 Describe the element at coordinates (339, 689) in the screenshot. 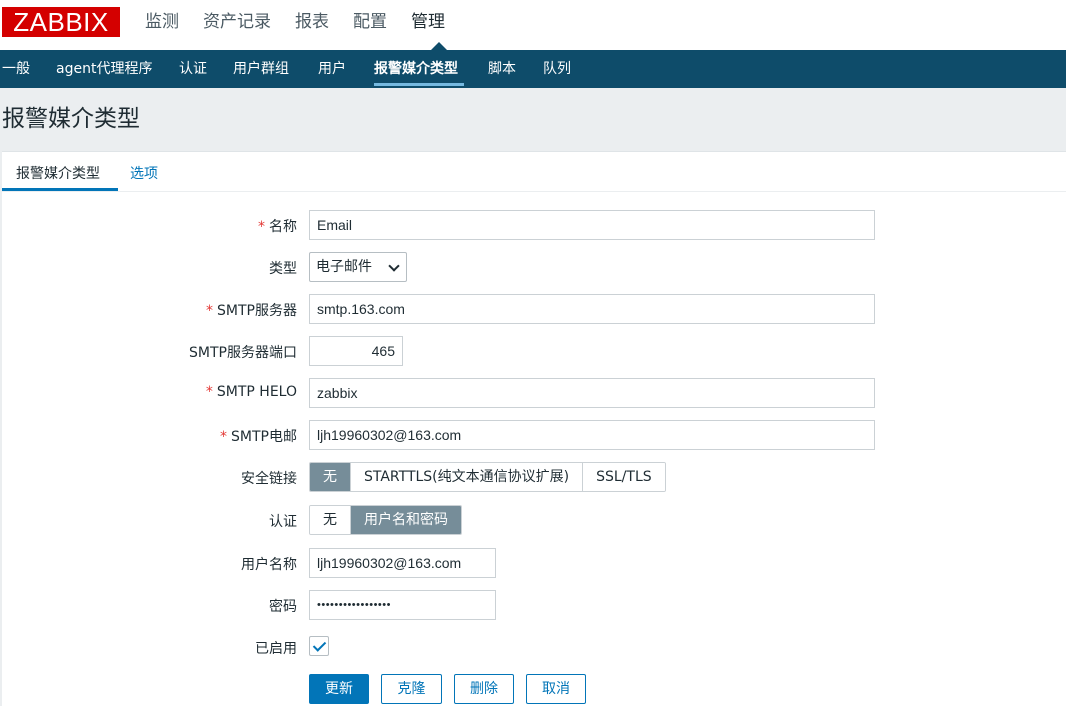

I see `update-button: 更新` at that location.